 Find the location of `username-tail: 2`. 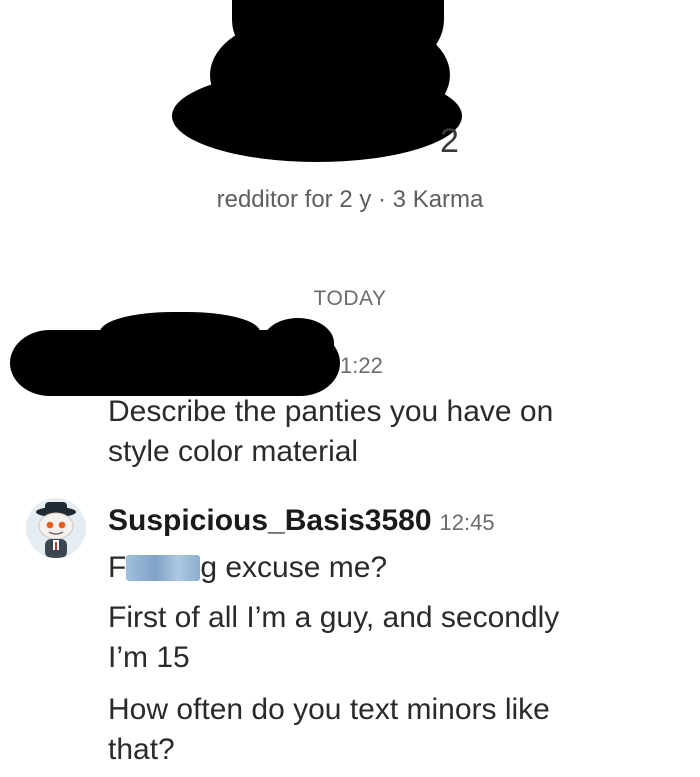

username-tail: 2 is located at coordinates (449, 141).